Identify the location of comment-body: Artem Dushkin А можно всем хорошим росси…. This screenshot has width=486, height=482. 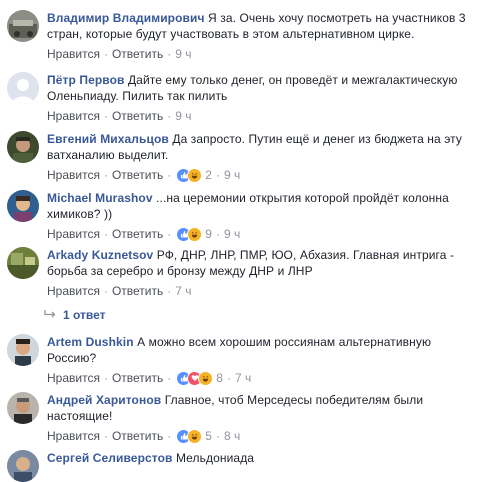
(257, 360).